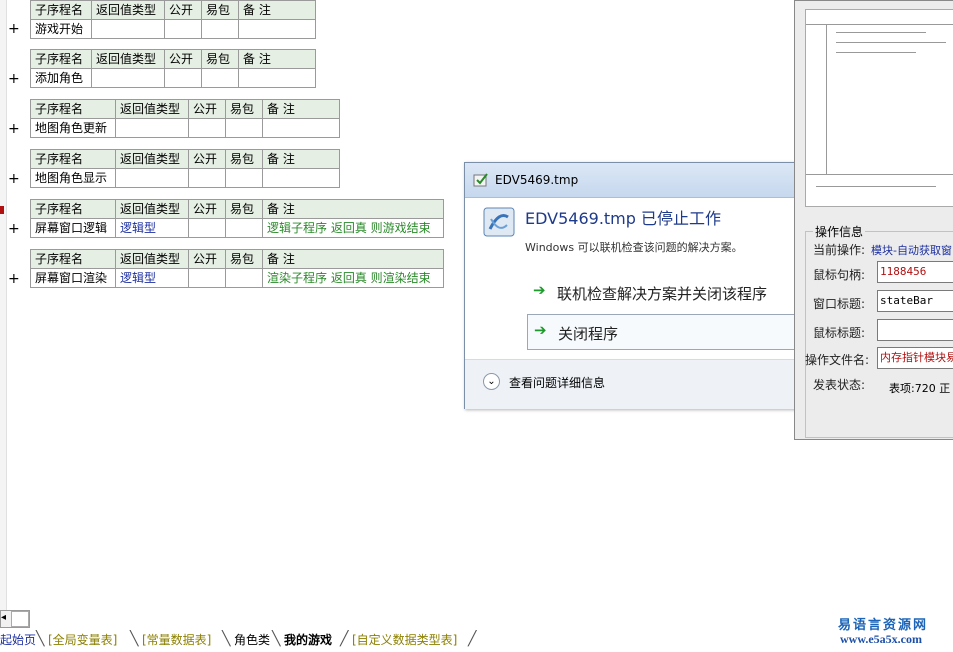  I want to click on tab-custom-types: [自定义数据类型表], so click(404, 639).